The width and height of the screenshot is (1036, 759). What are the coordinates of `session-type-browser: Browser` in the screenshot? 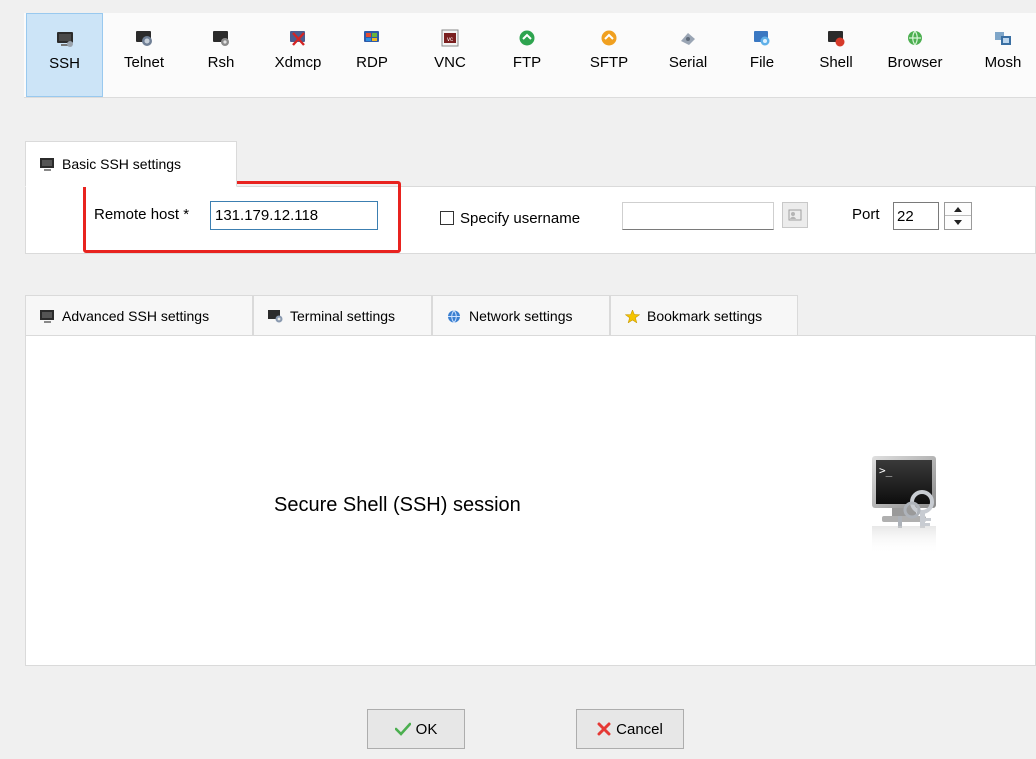 It's located at (915, 55).